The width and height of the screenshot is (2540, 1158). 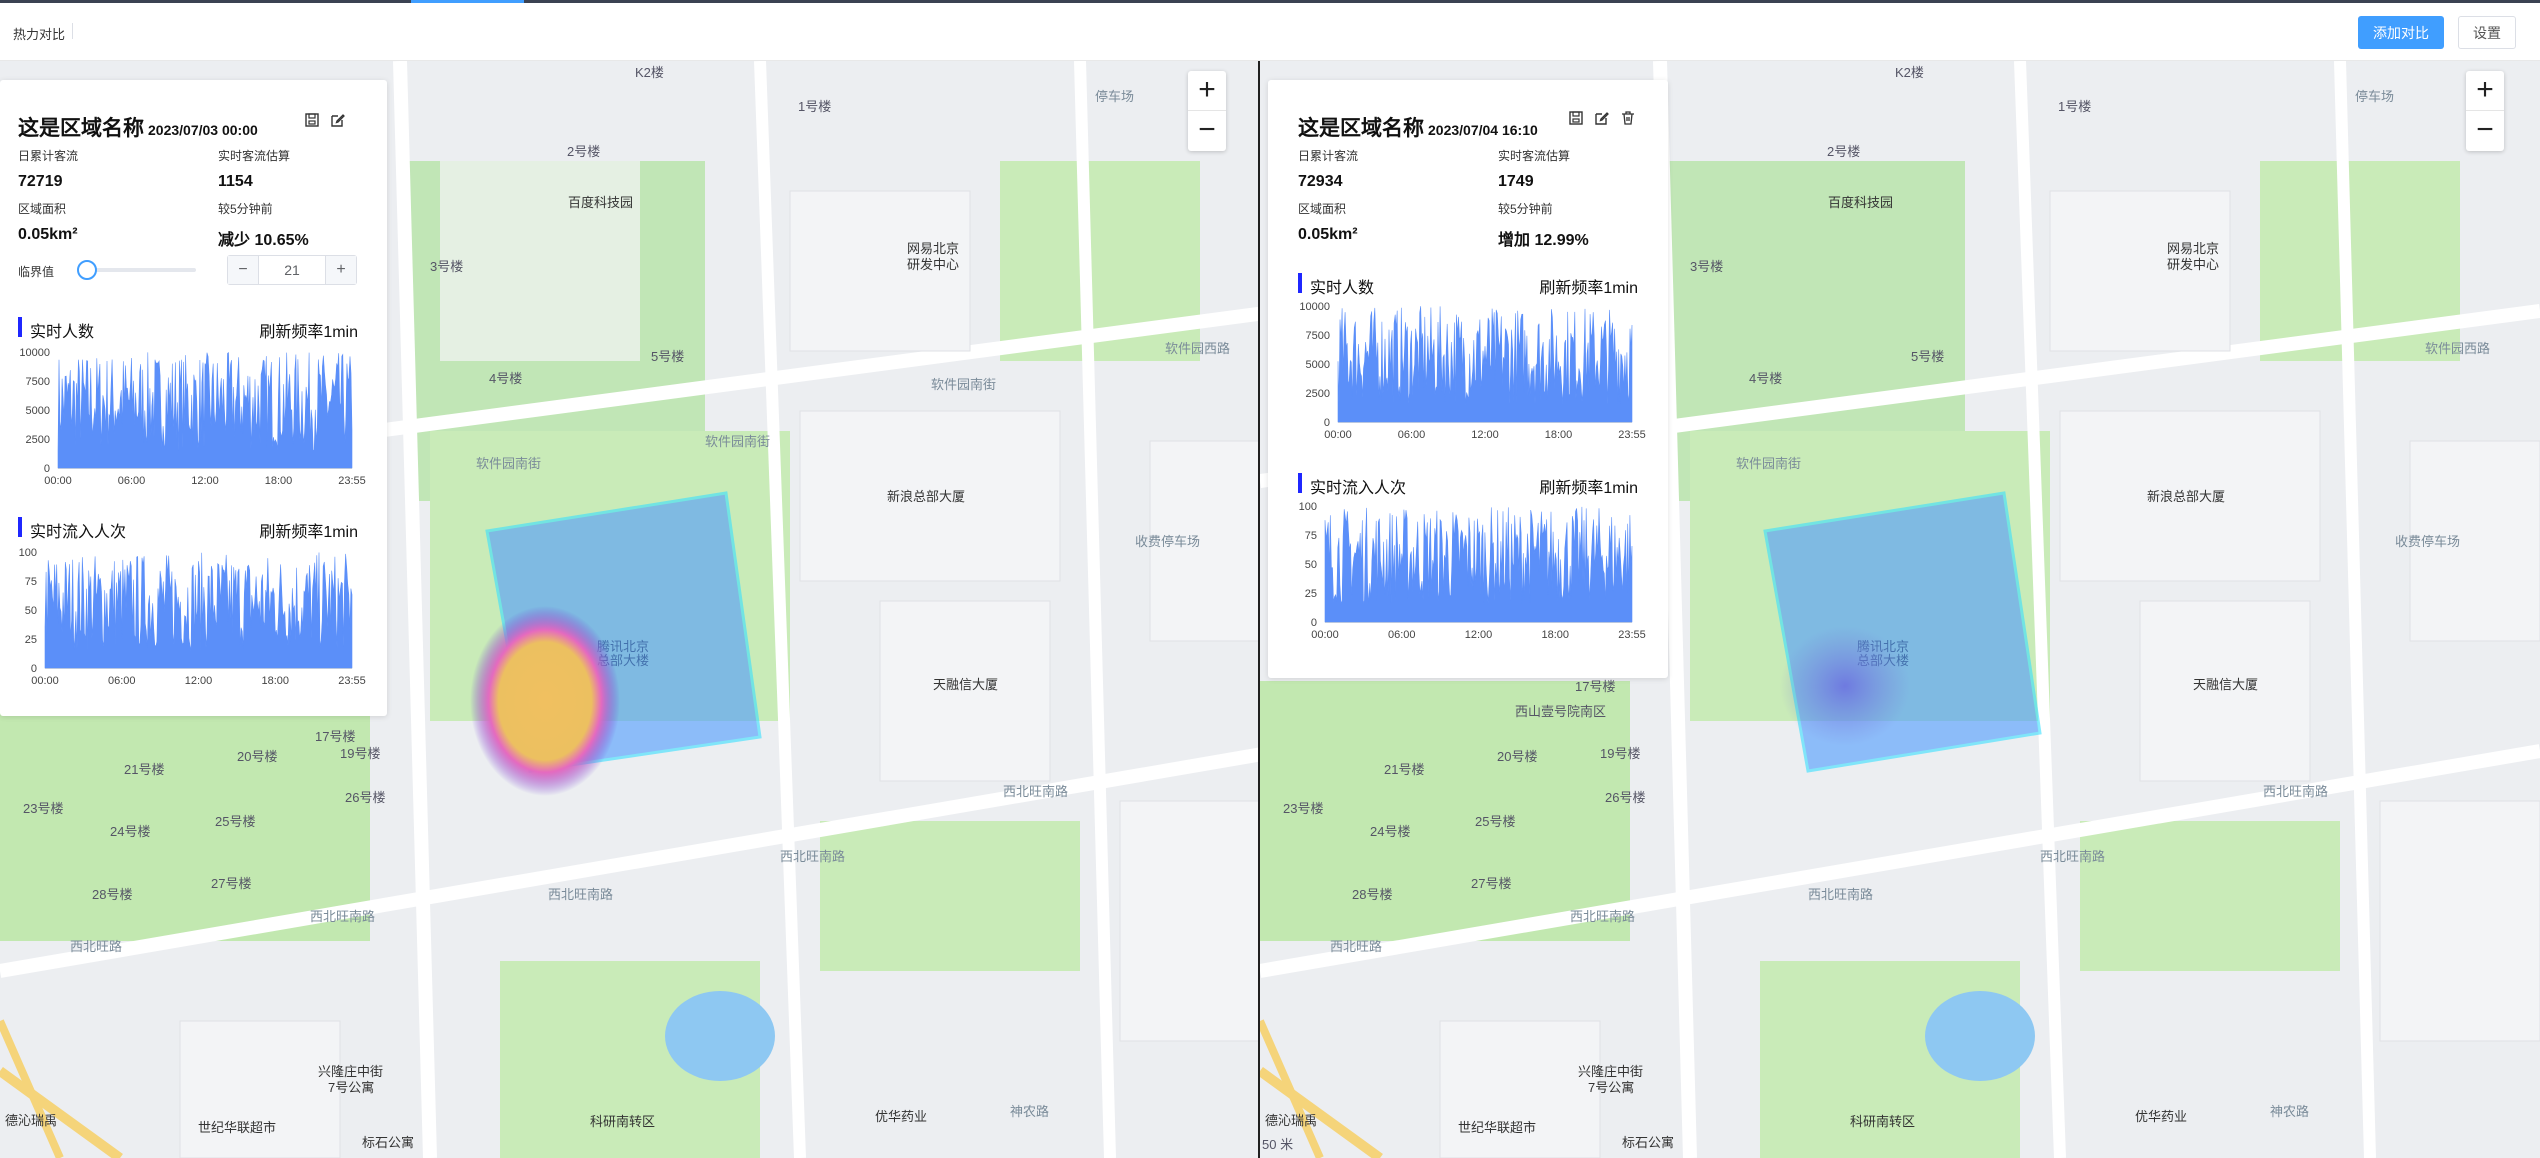 What do you see at coordinates (545, 701) in the screenshot?
I see `heatmap-blob` at bounding box center [545, 701].